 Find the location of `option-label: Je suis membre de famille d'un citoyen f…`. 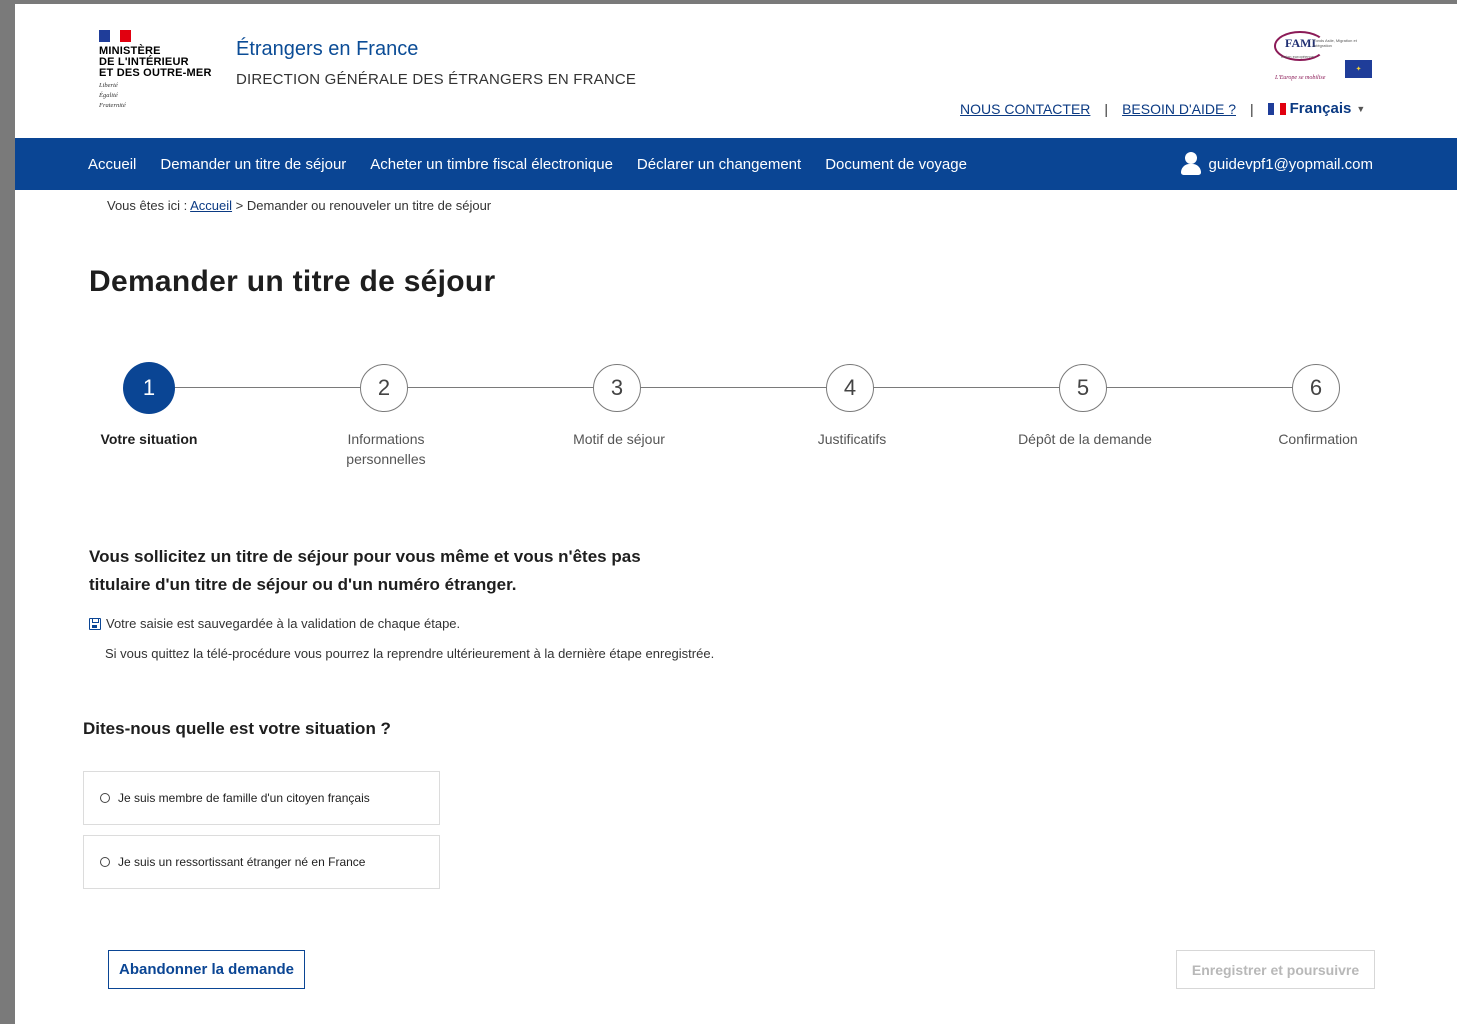

option-label: Je suis membre de famille d'un citoyen f… is located at coordinates (244, 798).